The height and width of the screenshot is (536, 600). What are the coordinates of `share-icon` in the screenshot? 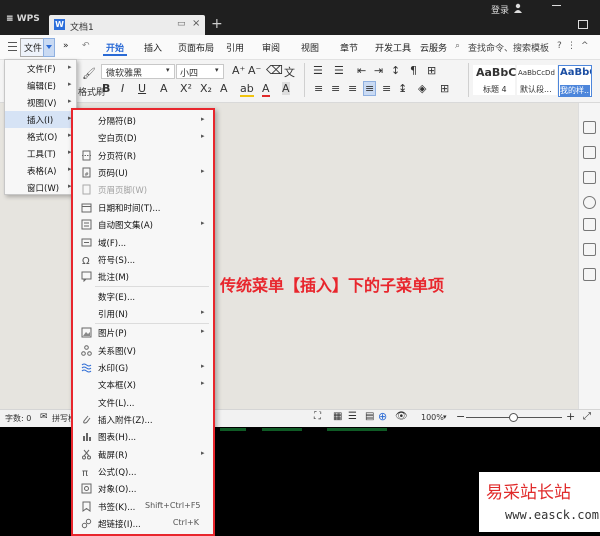 It's located at (589, 224).